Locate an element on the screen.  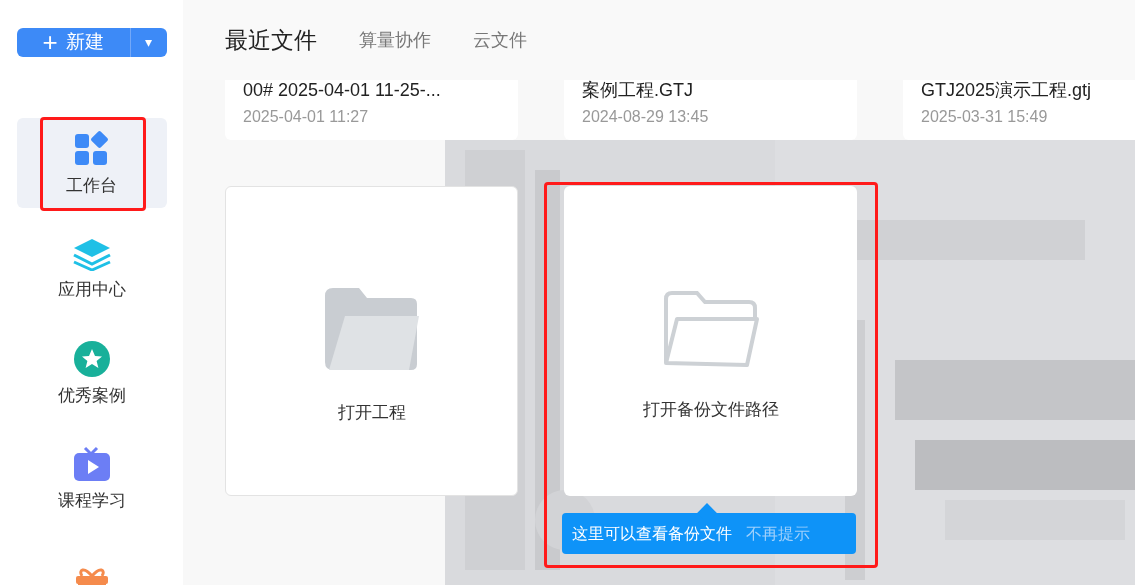
file-time: 2024-08-29 13:45 is located at coordinates (646, 117).